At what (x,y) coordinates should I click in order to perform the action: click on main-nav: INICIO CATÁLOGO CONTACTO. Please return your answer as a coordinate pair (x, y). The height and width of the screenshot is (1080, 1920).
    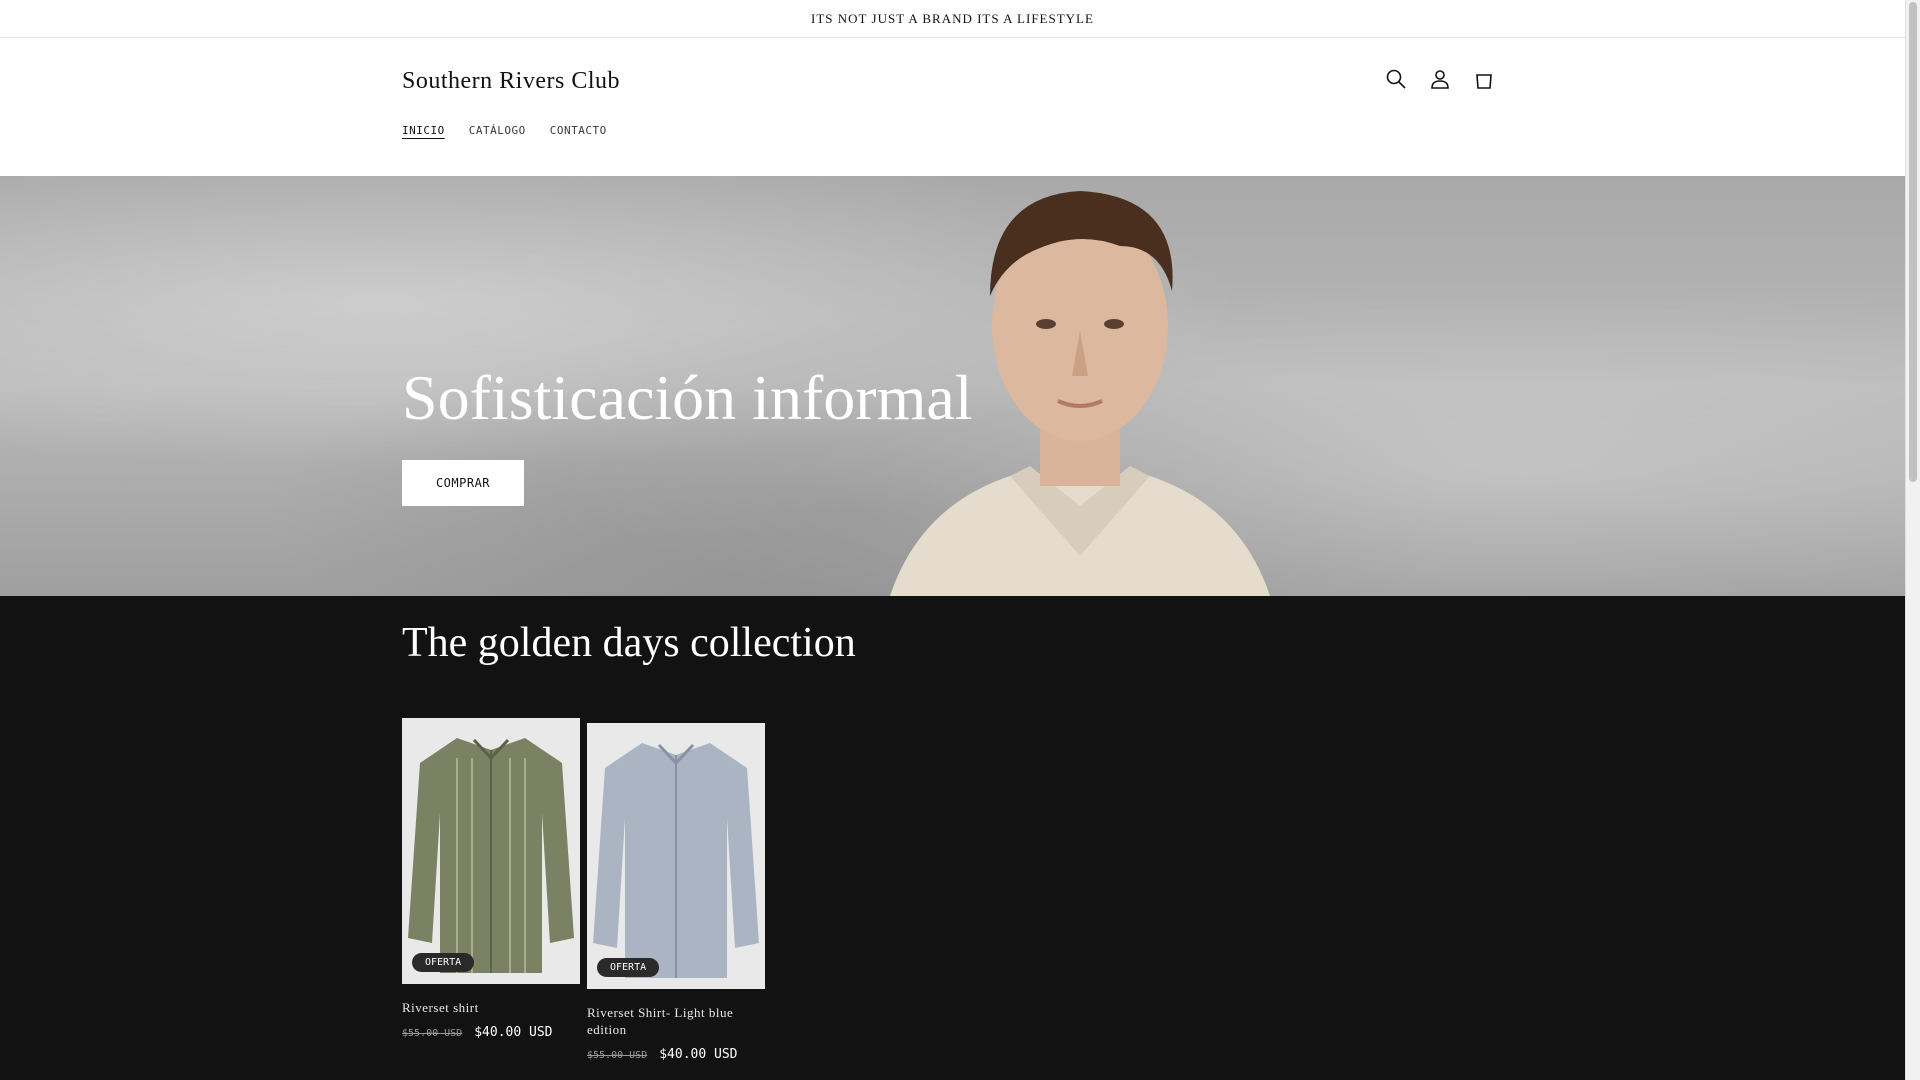
    Looking at the image, I should click on (504, 130).